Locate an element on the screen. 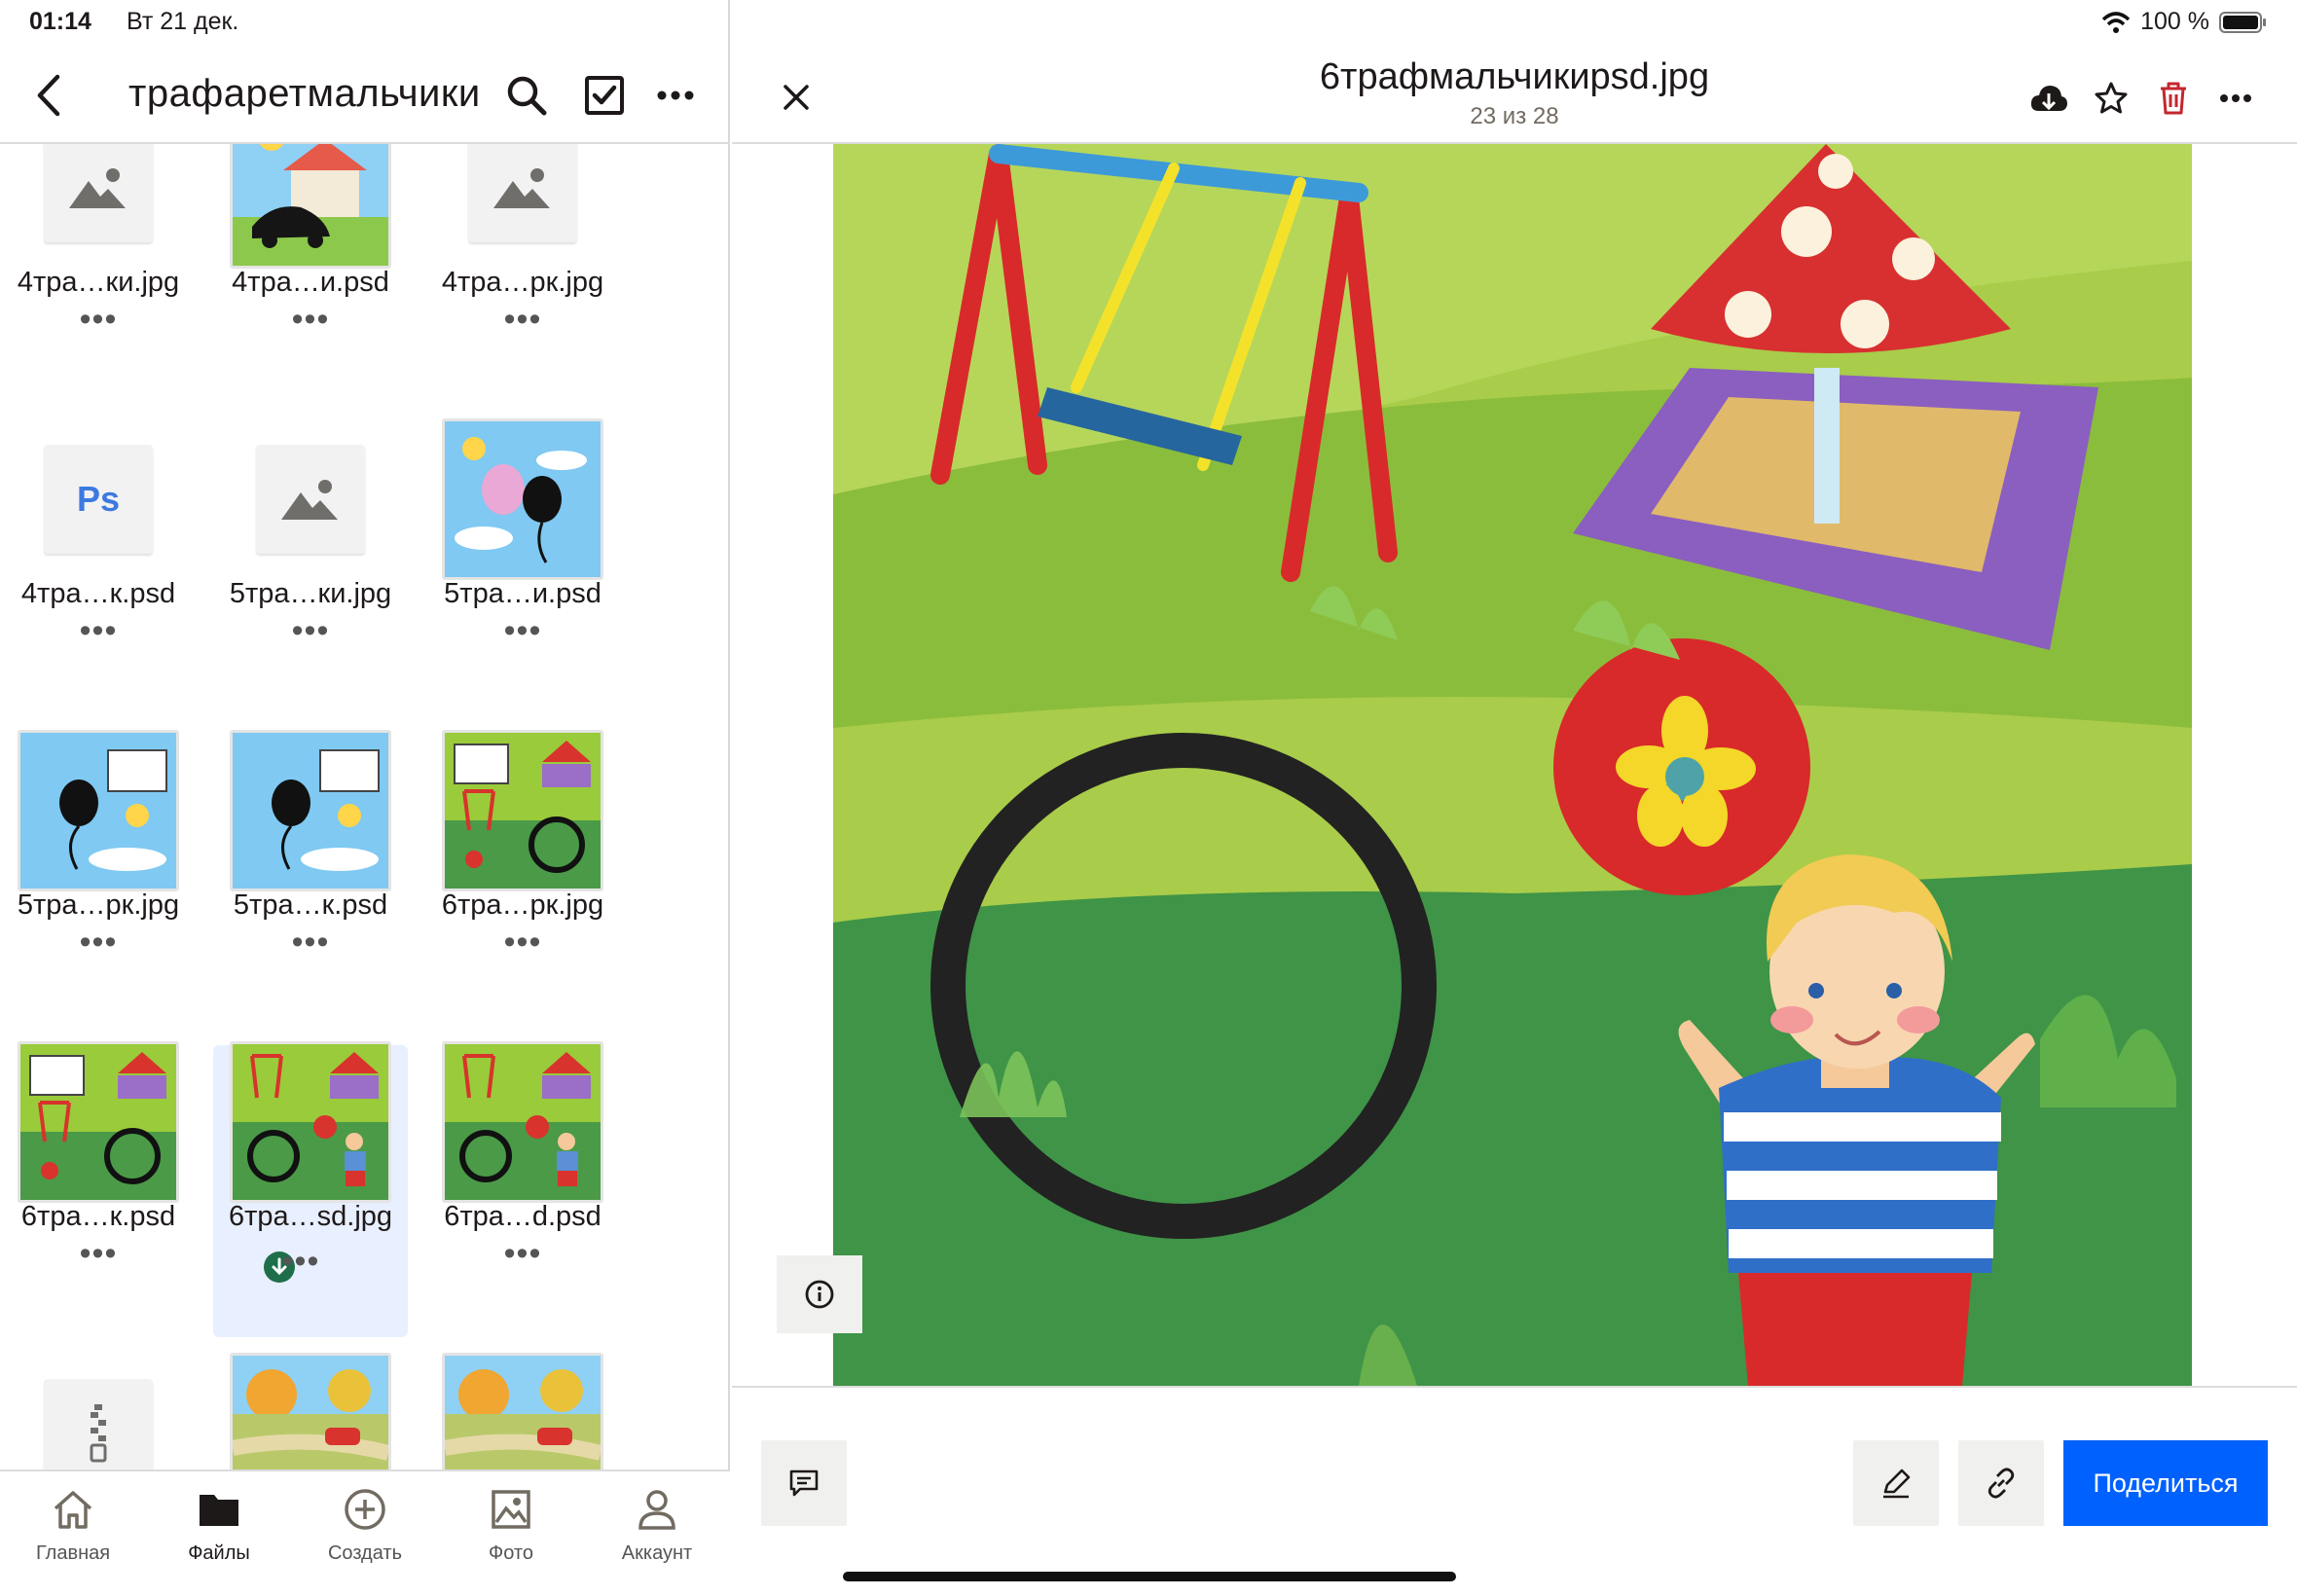  ball is located at coordinates (1681, 766).